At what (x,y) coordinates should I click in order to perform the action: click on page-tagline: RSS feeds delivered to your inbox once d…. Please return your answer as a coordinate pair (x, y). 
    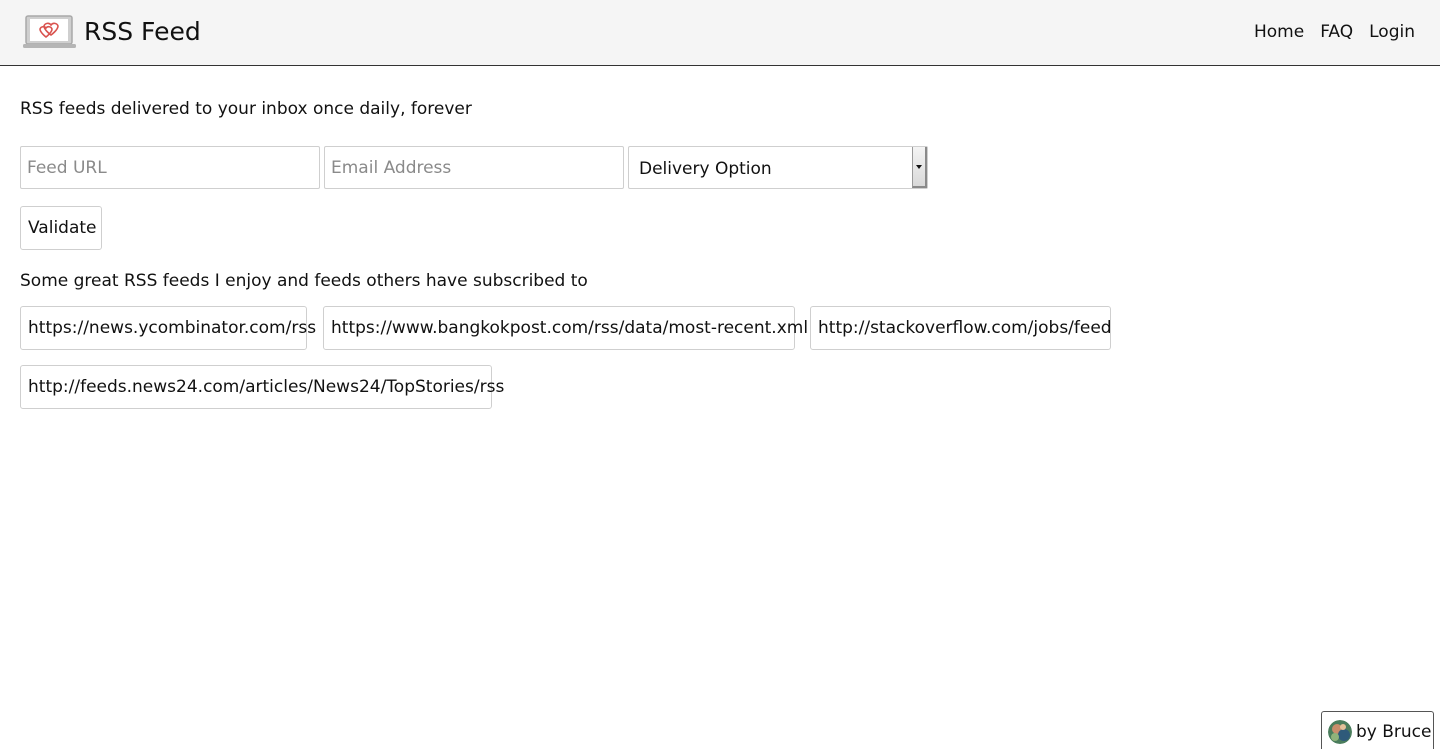
    Looking at the image, I should click on (246, 109).